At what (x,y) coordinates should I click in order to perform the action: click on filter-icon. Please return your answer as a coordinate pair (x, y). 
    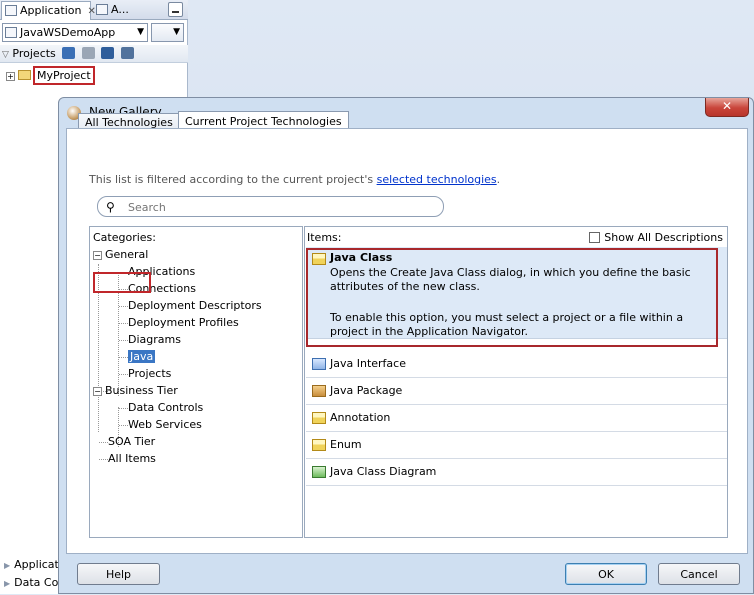
    Looking at the image, I should click on (108, 53).